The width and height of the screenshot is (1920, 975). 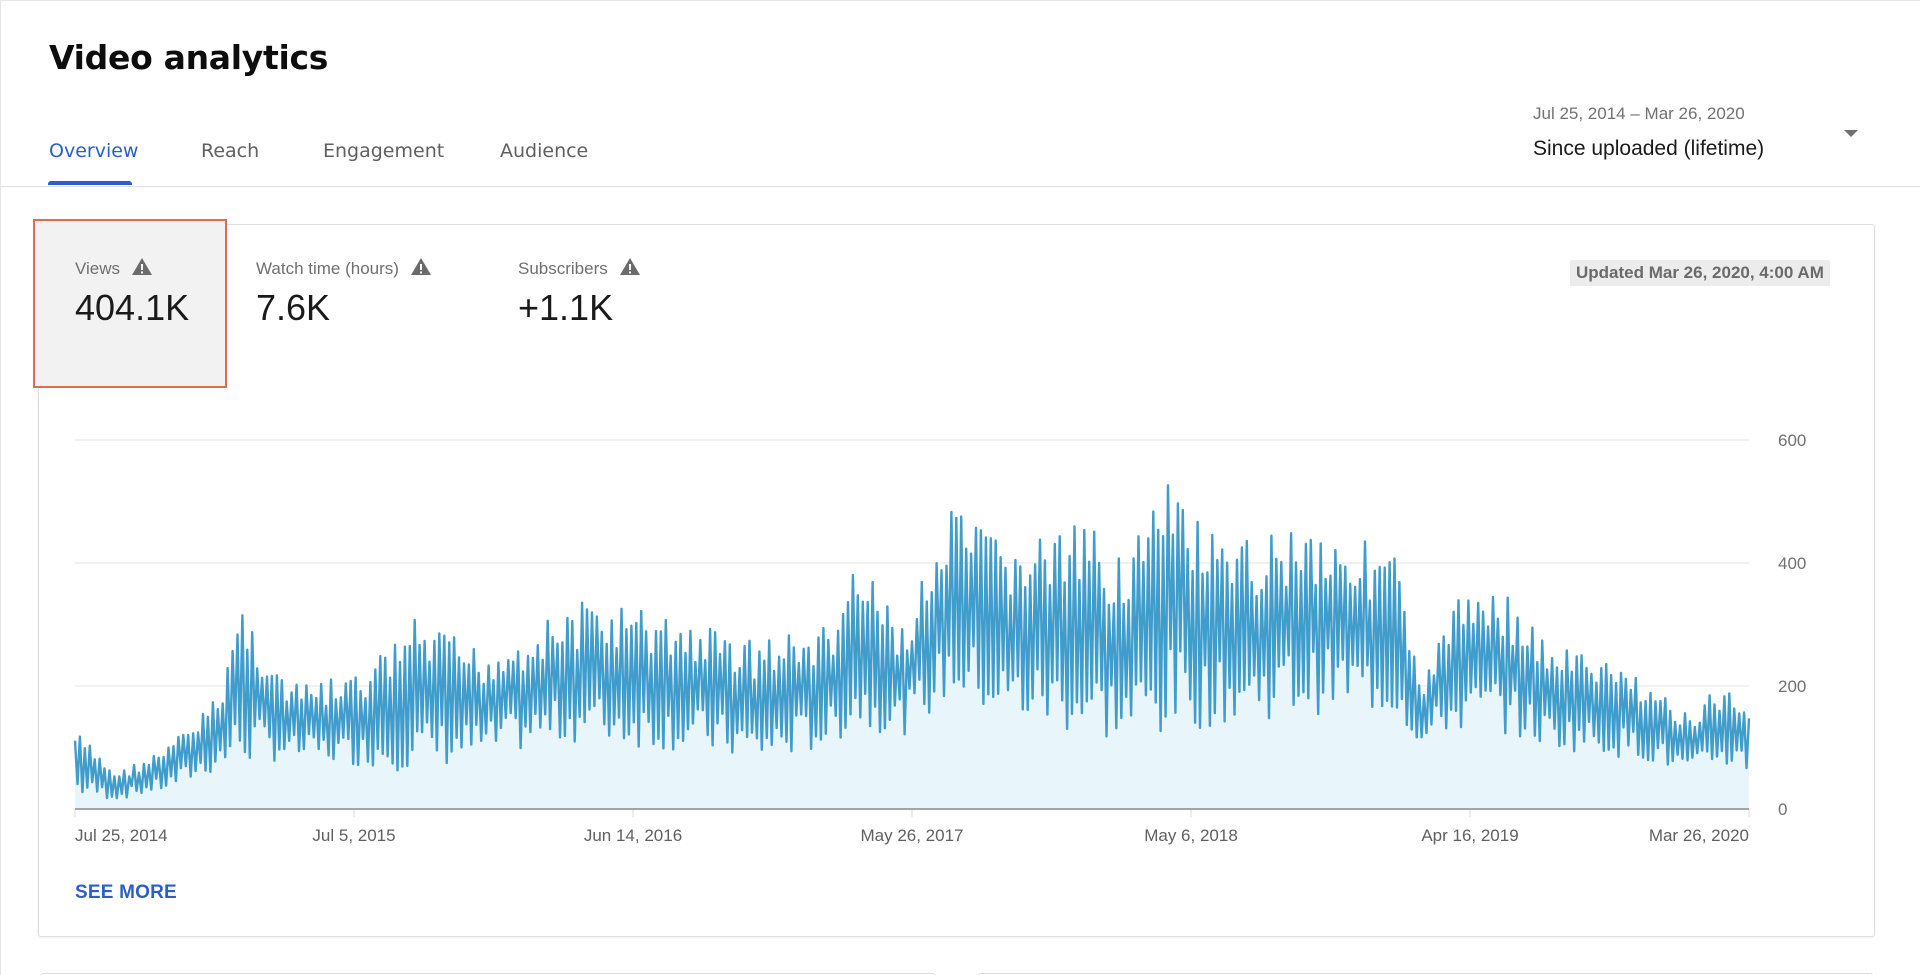 I want to click on x-tick-label: May 26, 2017, so click(x=911, y=835).